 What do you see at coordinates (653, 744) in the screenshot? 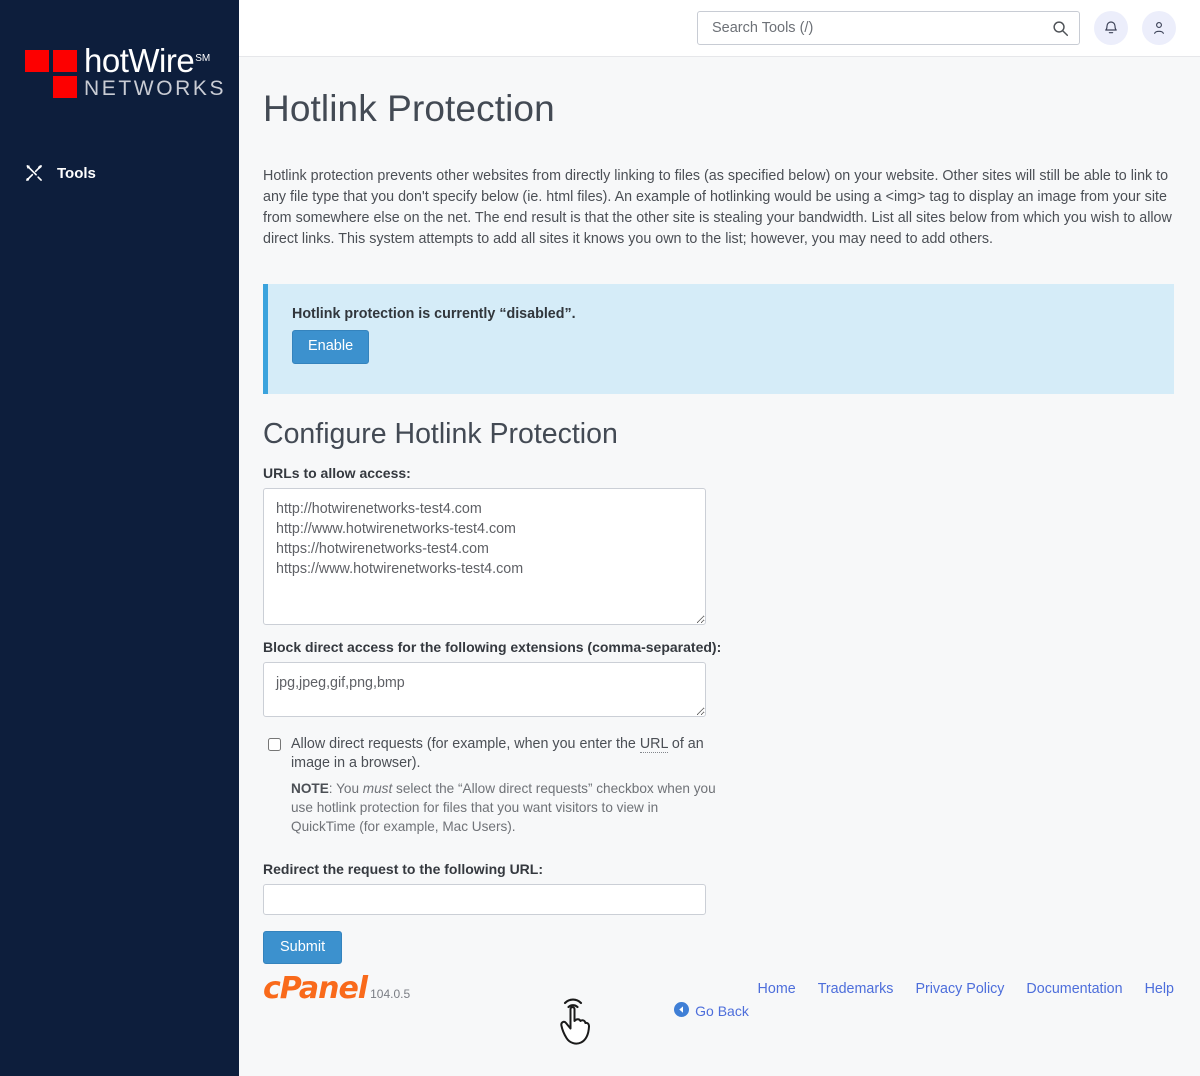
I see `url-abbreviation: URL` at bounding box center [653, 744].